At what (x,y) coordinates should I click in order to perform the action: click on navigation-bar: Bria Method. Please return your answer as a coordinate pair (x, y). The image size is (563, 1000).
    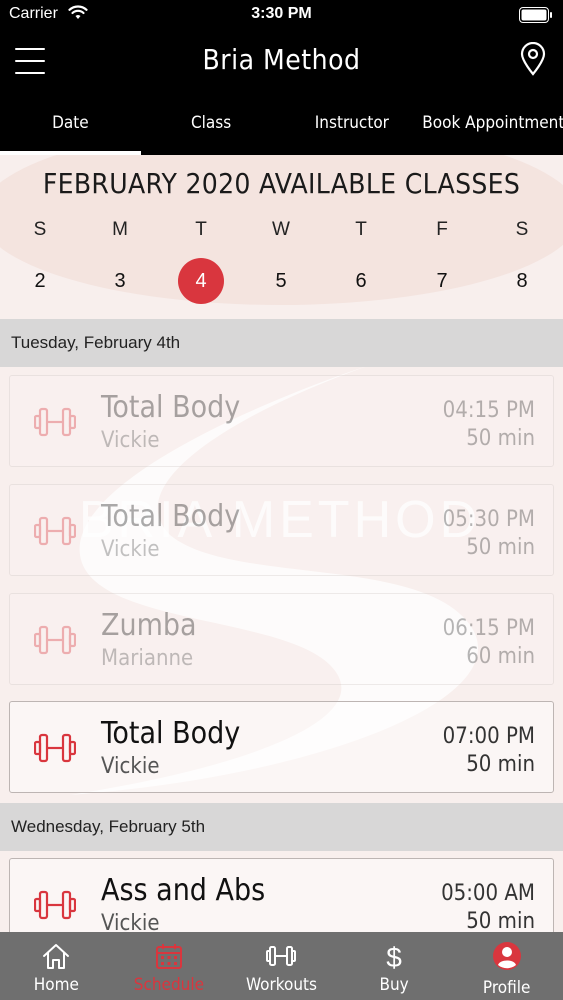
    Looking at the image, I should click on (281, 61).